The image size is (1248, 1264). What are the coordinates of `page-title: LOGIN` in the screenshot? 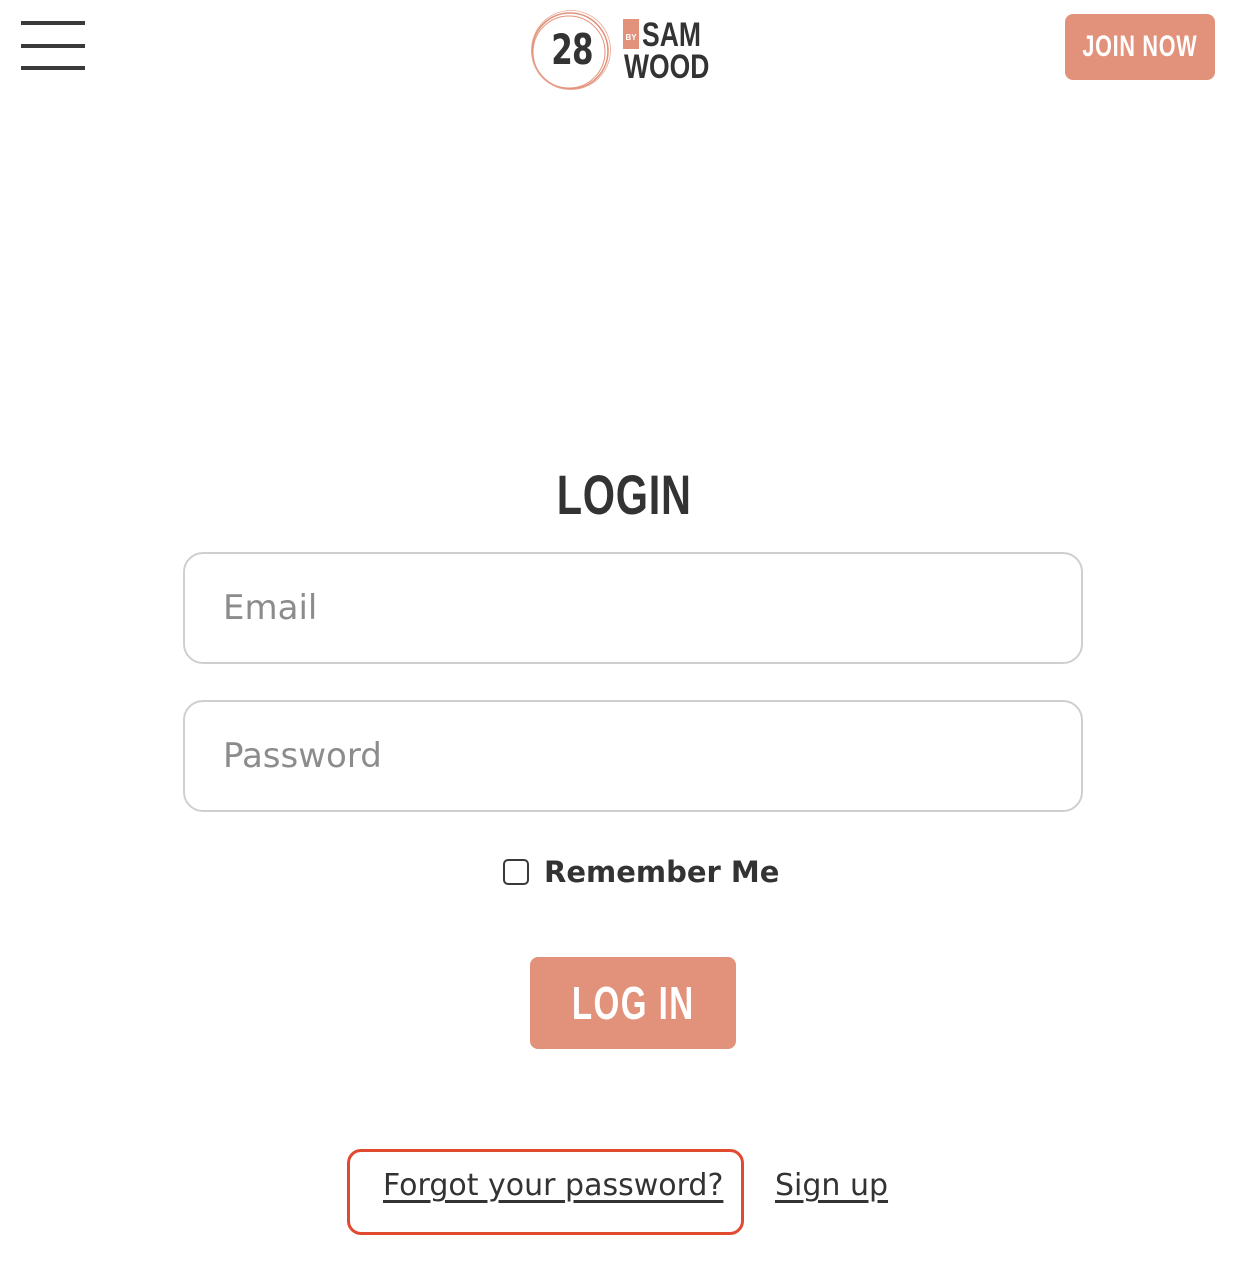 It's located at (624, 494).